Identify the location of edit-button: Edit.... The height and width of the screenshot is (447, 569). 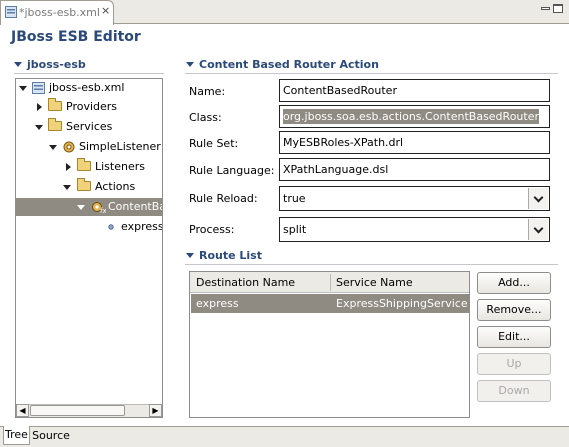
(514, 337).